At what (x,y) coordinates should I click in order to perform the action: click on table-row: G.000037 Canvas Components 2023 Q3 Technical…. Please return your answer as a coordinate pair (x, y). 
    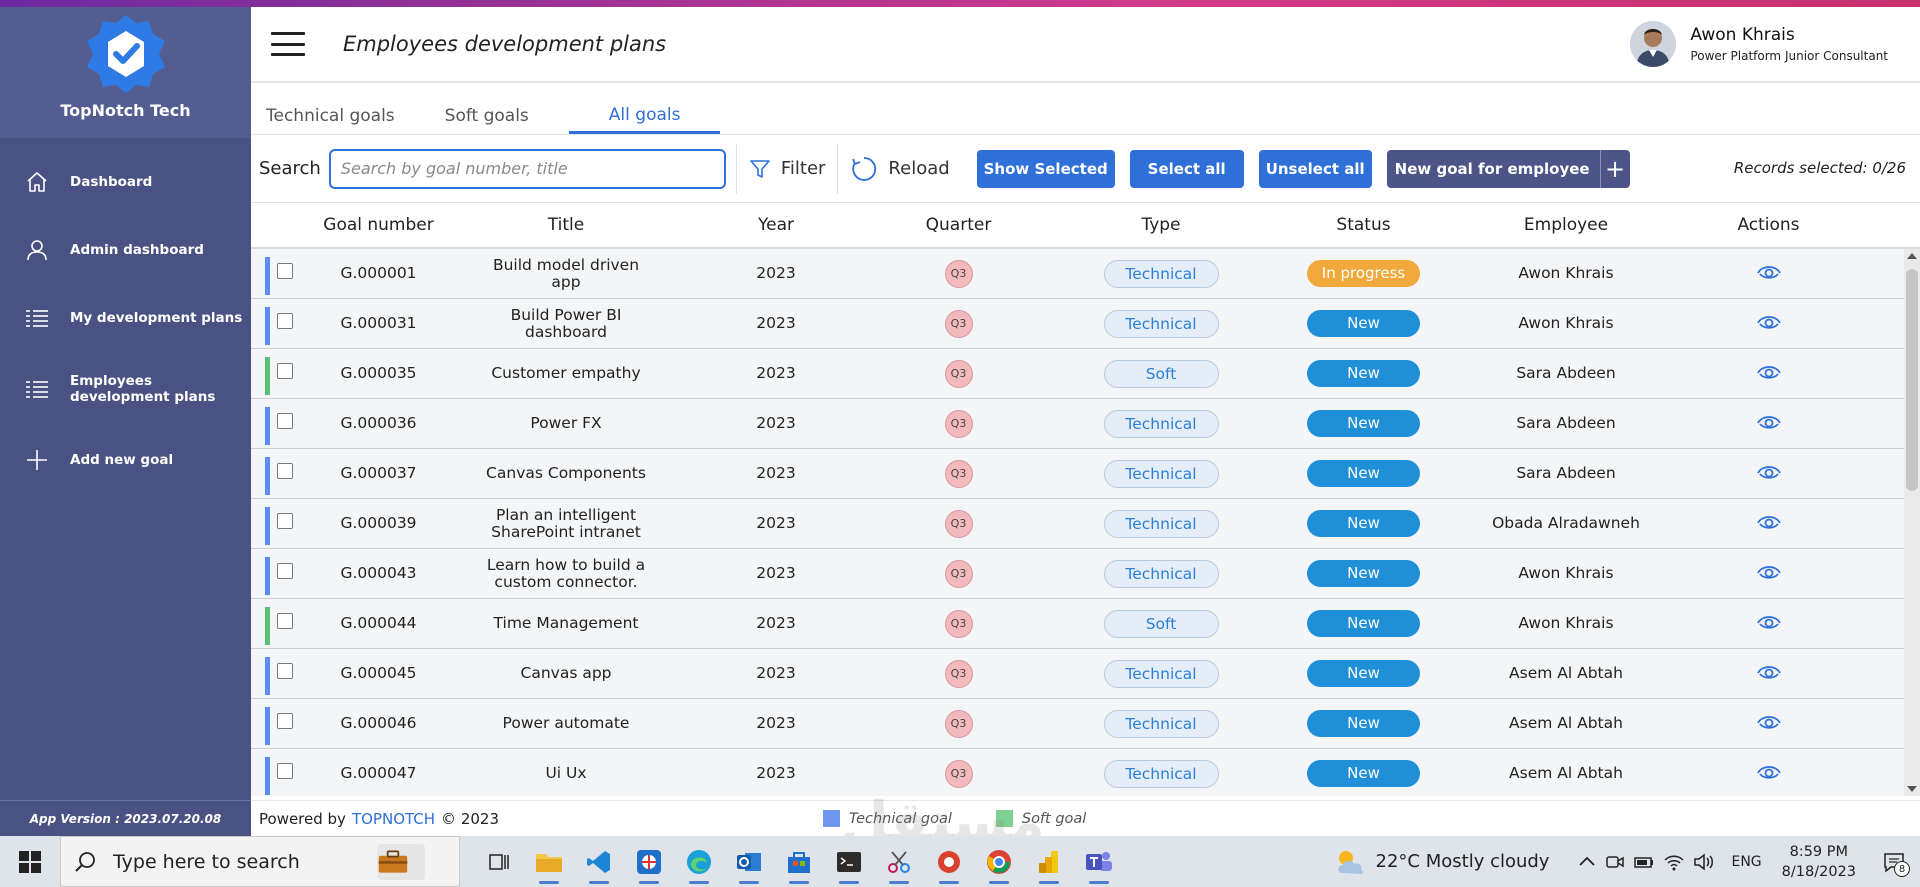
    Looking at the image, I should click on (1085, 474).